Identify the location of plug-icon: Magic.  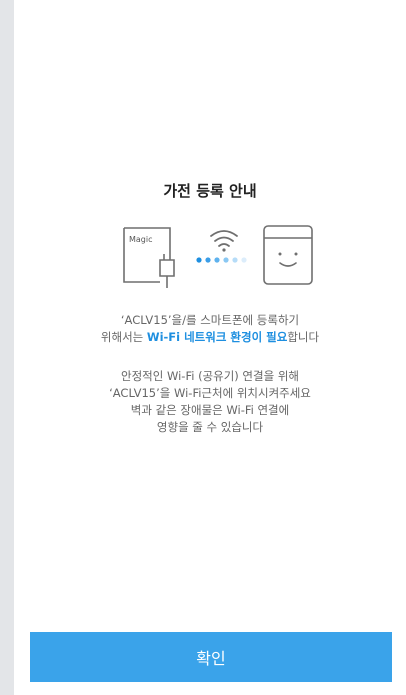
(149, 257).